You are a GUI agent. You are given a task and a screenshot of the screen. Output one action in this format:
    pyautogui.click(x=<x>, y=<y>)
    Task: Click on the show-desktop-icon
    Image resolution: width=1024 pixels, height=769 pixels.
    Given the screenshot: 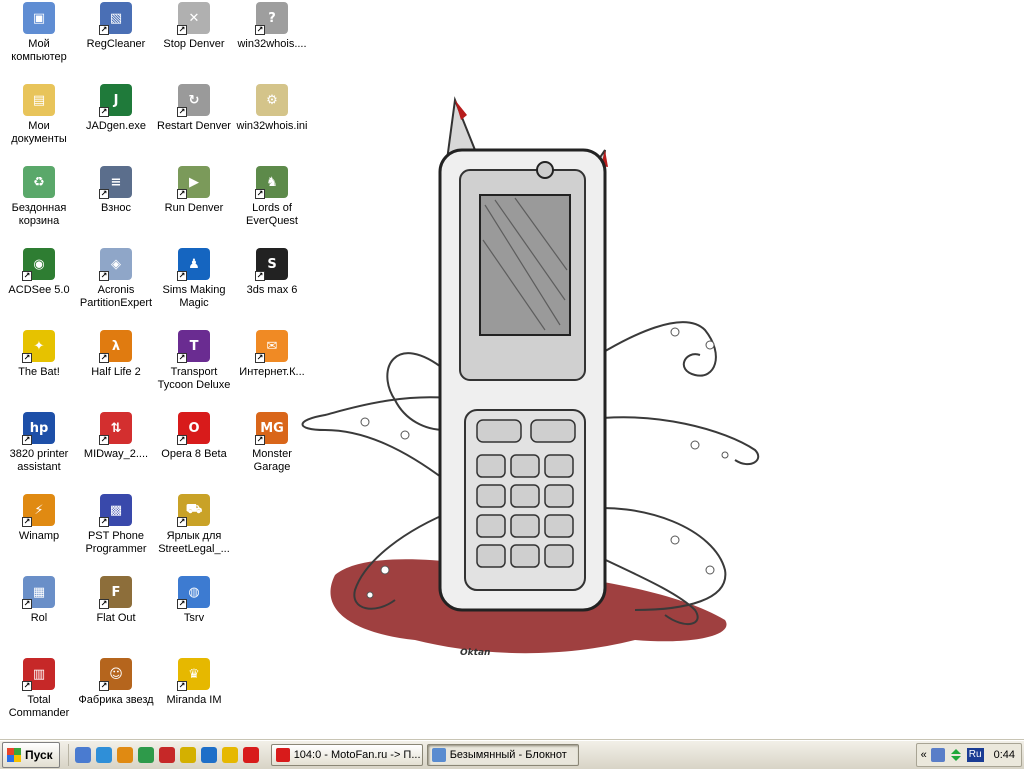 What is the action you would take?
    pyautogui.click(x=82, y=755)
    